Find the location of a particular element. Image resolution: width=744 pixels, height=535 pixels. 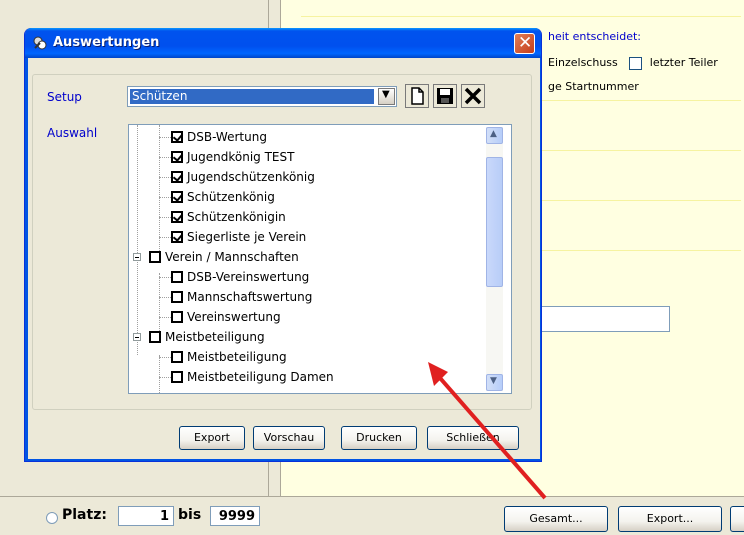

tree-item: Schützenkönig is located at coordinates (223, 197).